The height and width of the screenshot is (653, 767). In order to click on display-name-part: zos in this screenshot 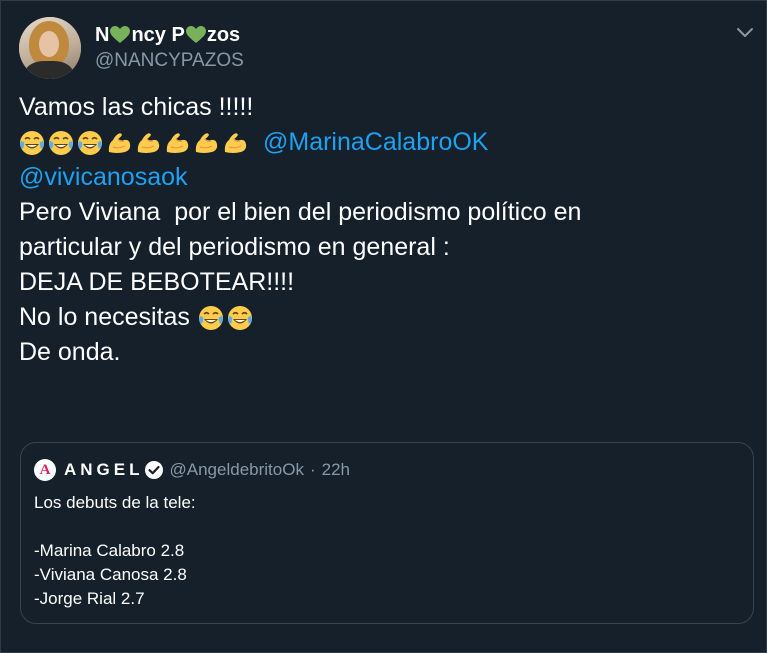, I will do `click(223, 35)`.